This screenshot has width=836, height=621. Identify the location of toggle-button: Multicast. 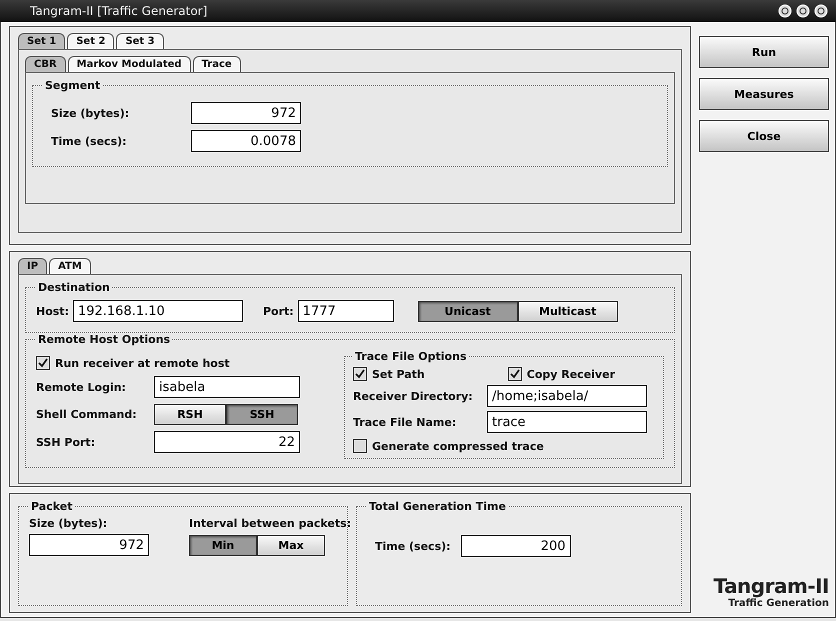
(568, 311).